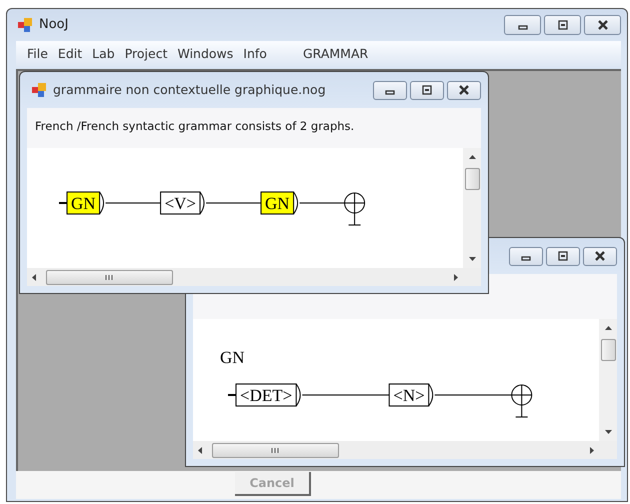 Image resolution: width=630 pixels, height=504 pixels. I want to click on menu-item: GRAMMAR, so click(336, 54).